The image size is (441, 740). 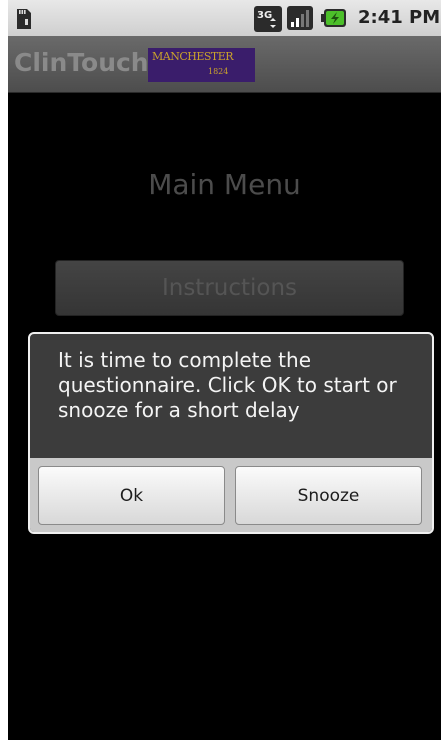 What do you see at coordinates (201, 65) in the screenshot?
I see `university-logo: MANCHESTER 1824` at bounding box center [201, 65].